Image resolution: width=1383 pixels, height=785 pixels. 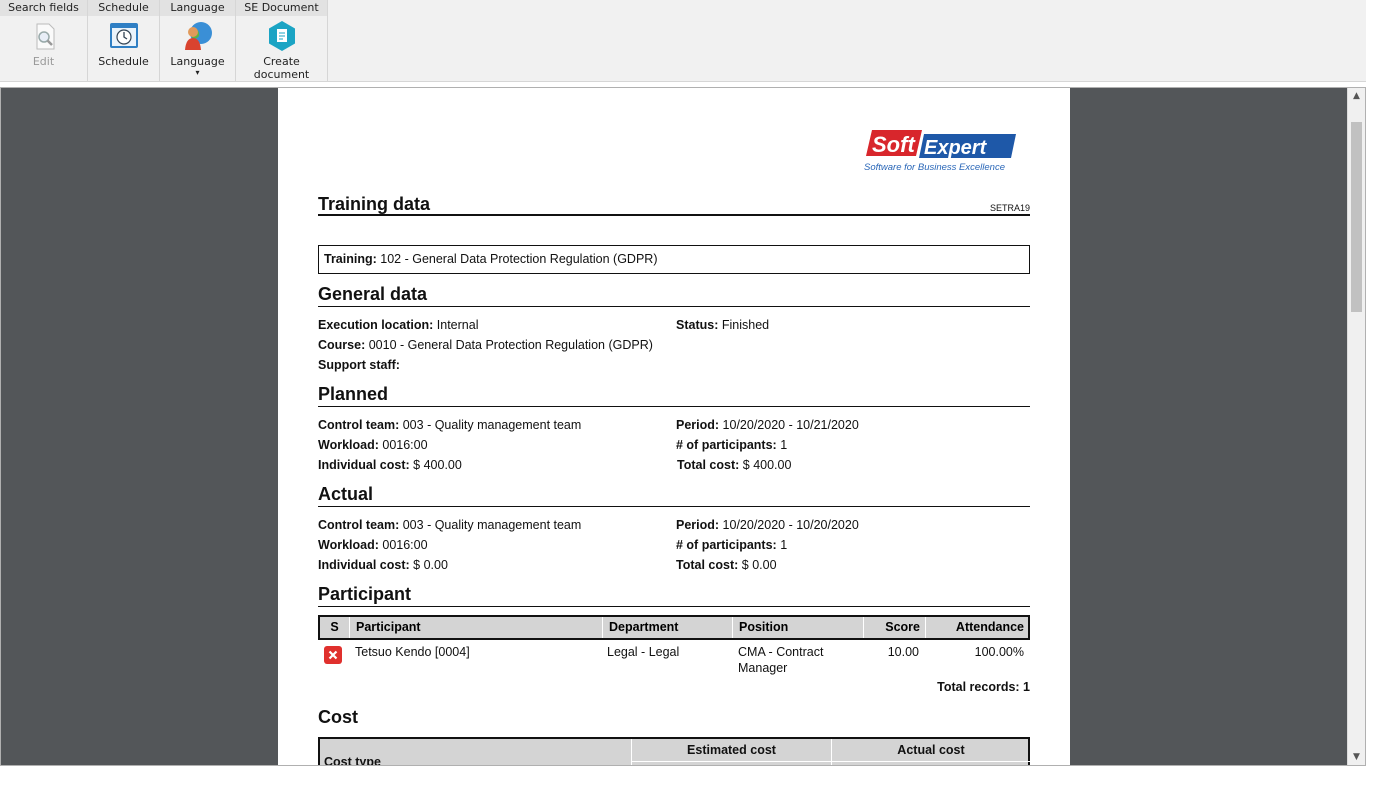 What do you see at coordinates (123, 8) in the screenshot?
I see `group-header: Schedule` at bounding box center [123, 8].